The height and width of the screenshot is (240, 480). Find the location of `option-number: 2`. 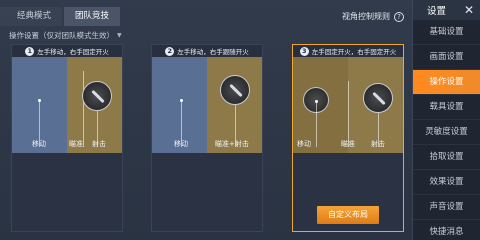

option-number: 2 is located at coordinates (170, 51).